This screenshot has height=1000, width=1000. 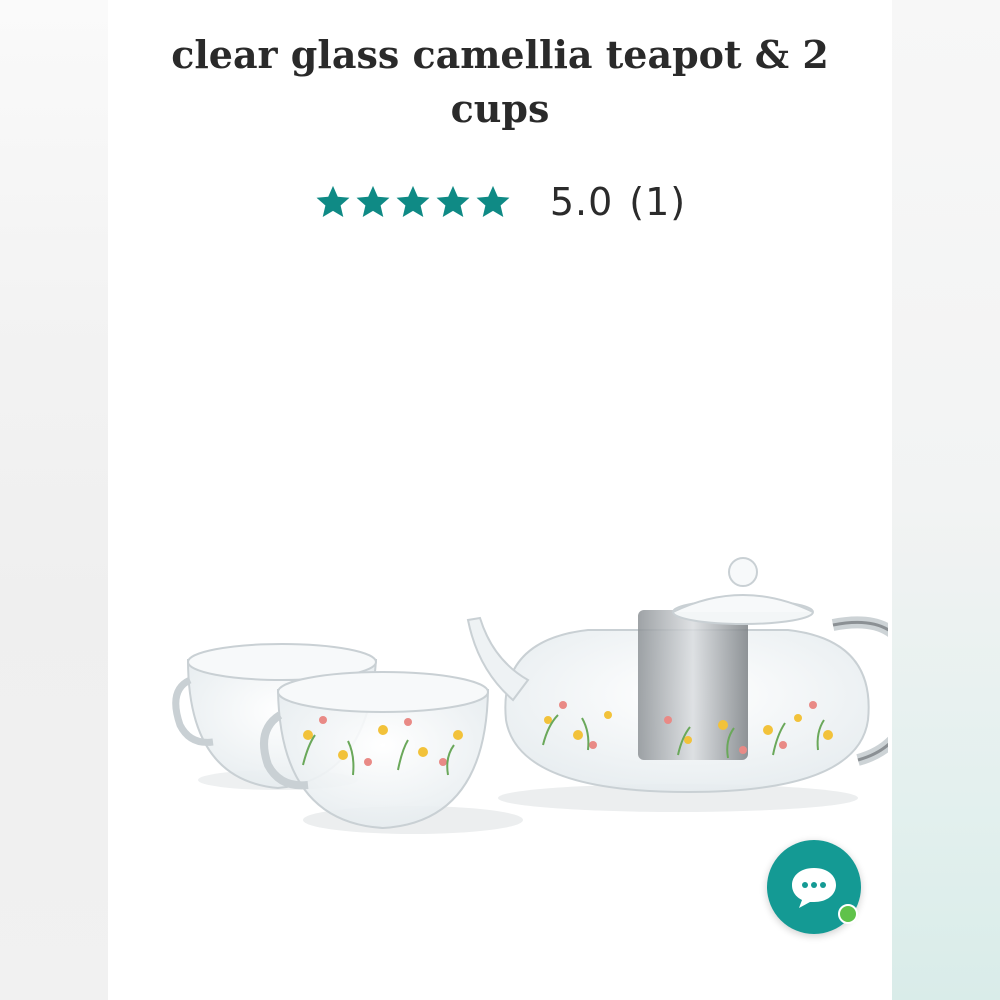 What do you see at coordinates (946, 500) in the screenshot?
I see `background-right` at bounding box center [946, 500].